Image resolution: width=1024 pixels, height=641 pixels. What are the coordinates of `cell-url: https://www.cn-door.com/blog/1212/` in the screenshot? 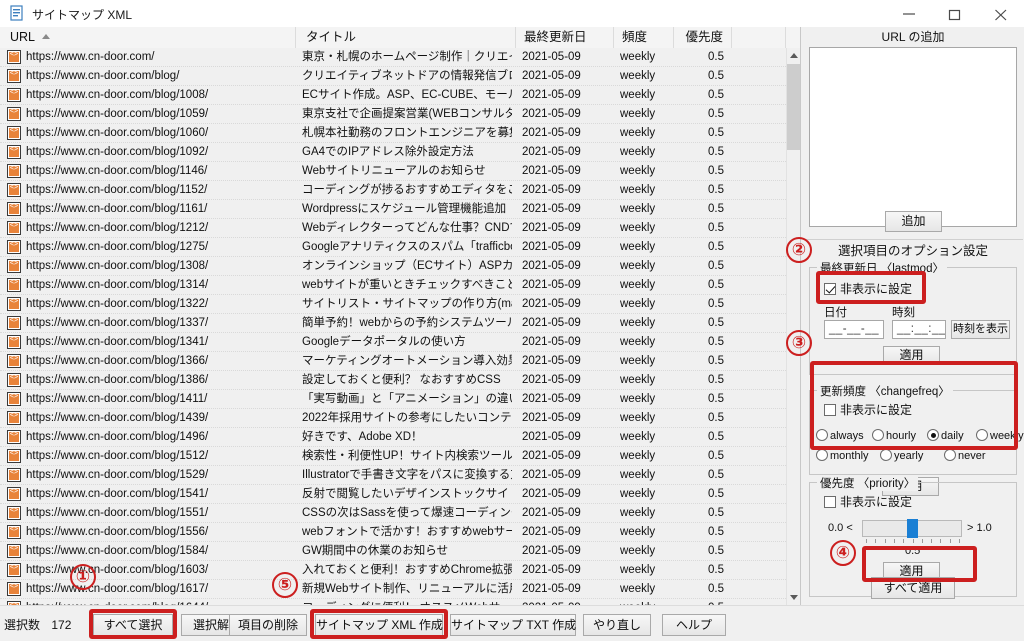 It's located at (117, 228).